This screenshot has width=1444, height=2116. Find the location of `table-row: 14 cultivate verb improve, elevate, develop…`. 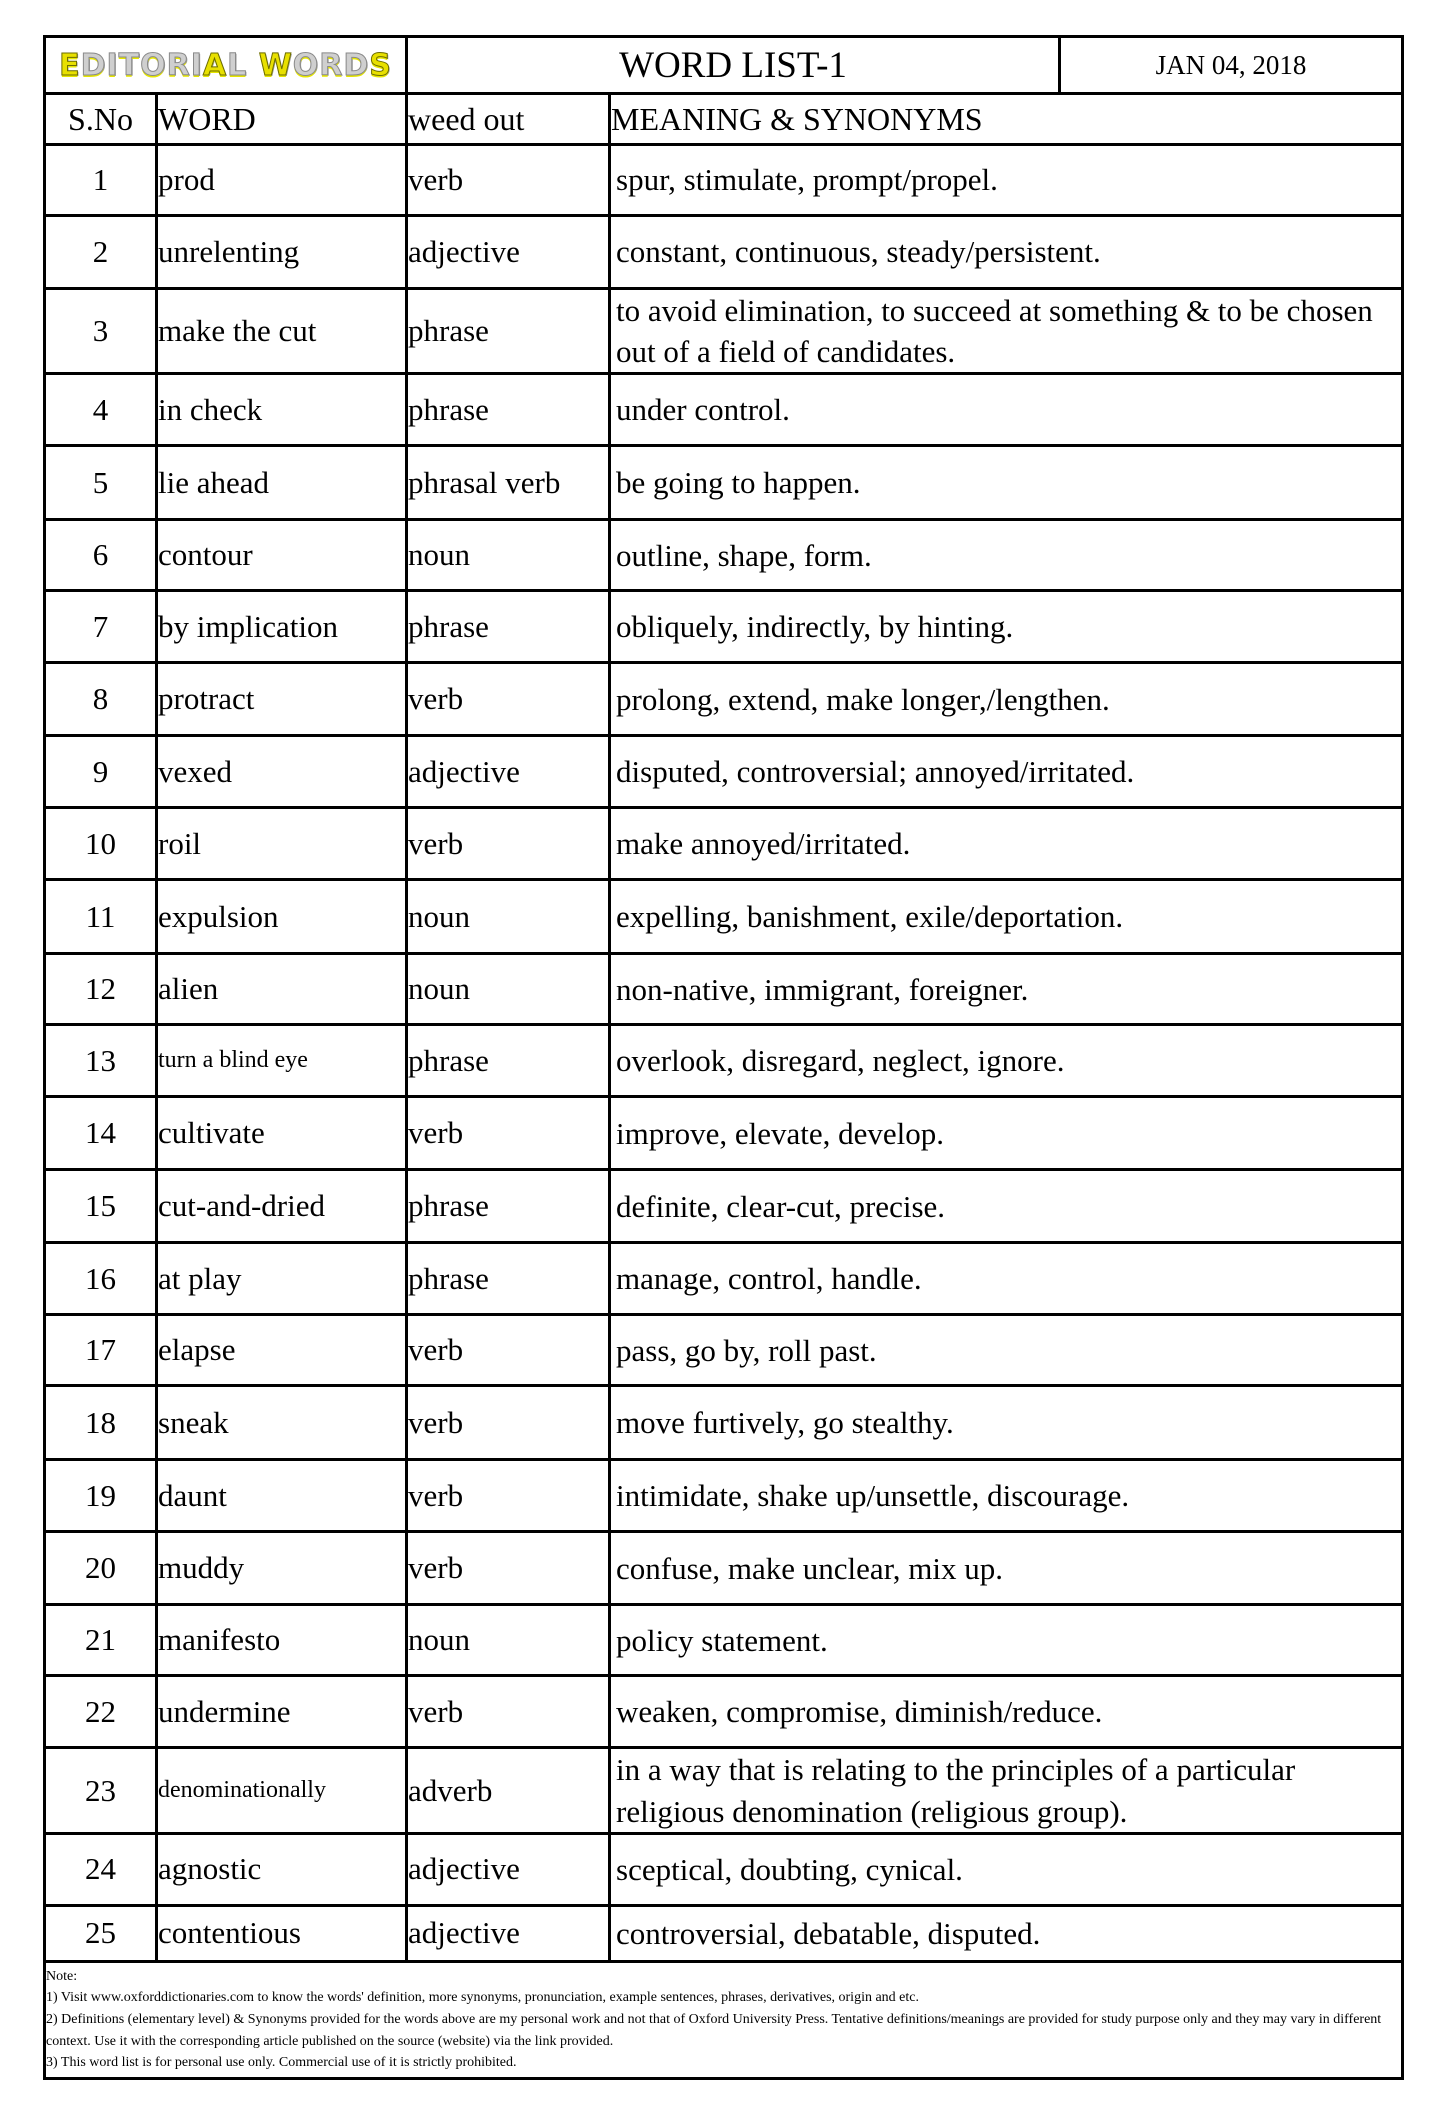

table-row: 14 cultivate verb improve, elevate, develop… is located at coordinates (723, 1133).